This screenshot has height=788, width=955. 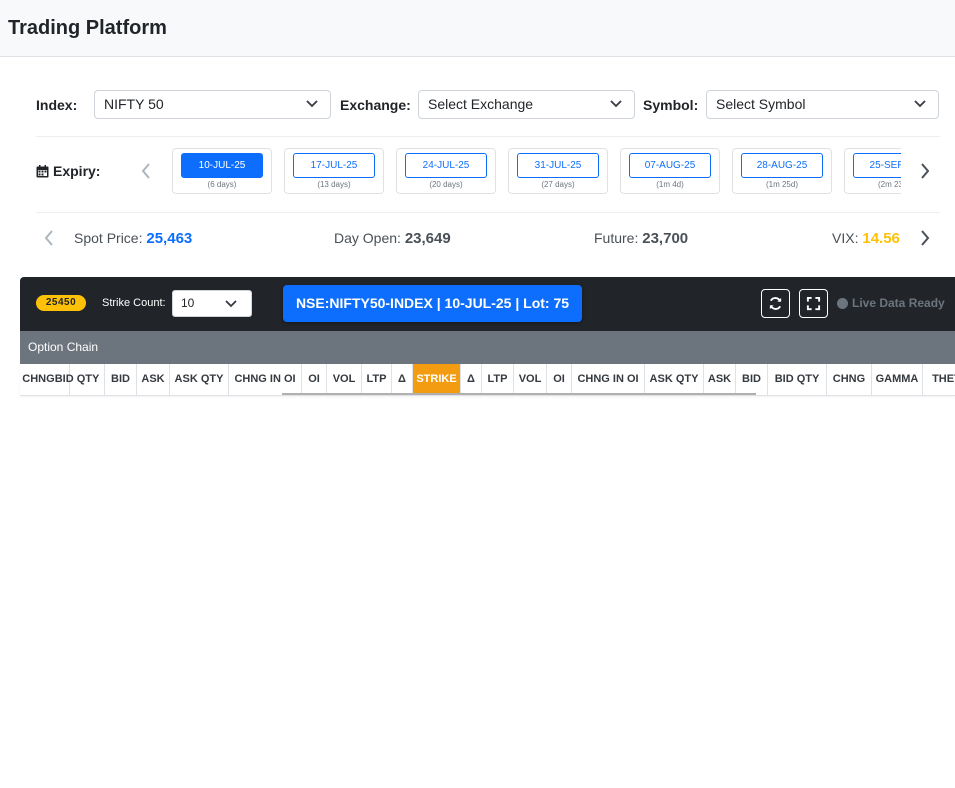 I want to click on column-header: GAMMA, so click(x=897, y=379).